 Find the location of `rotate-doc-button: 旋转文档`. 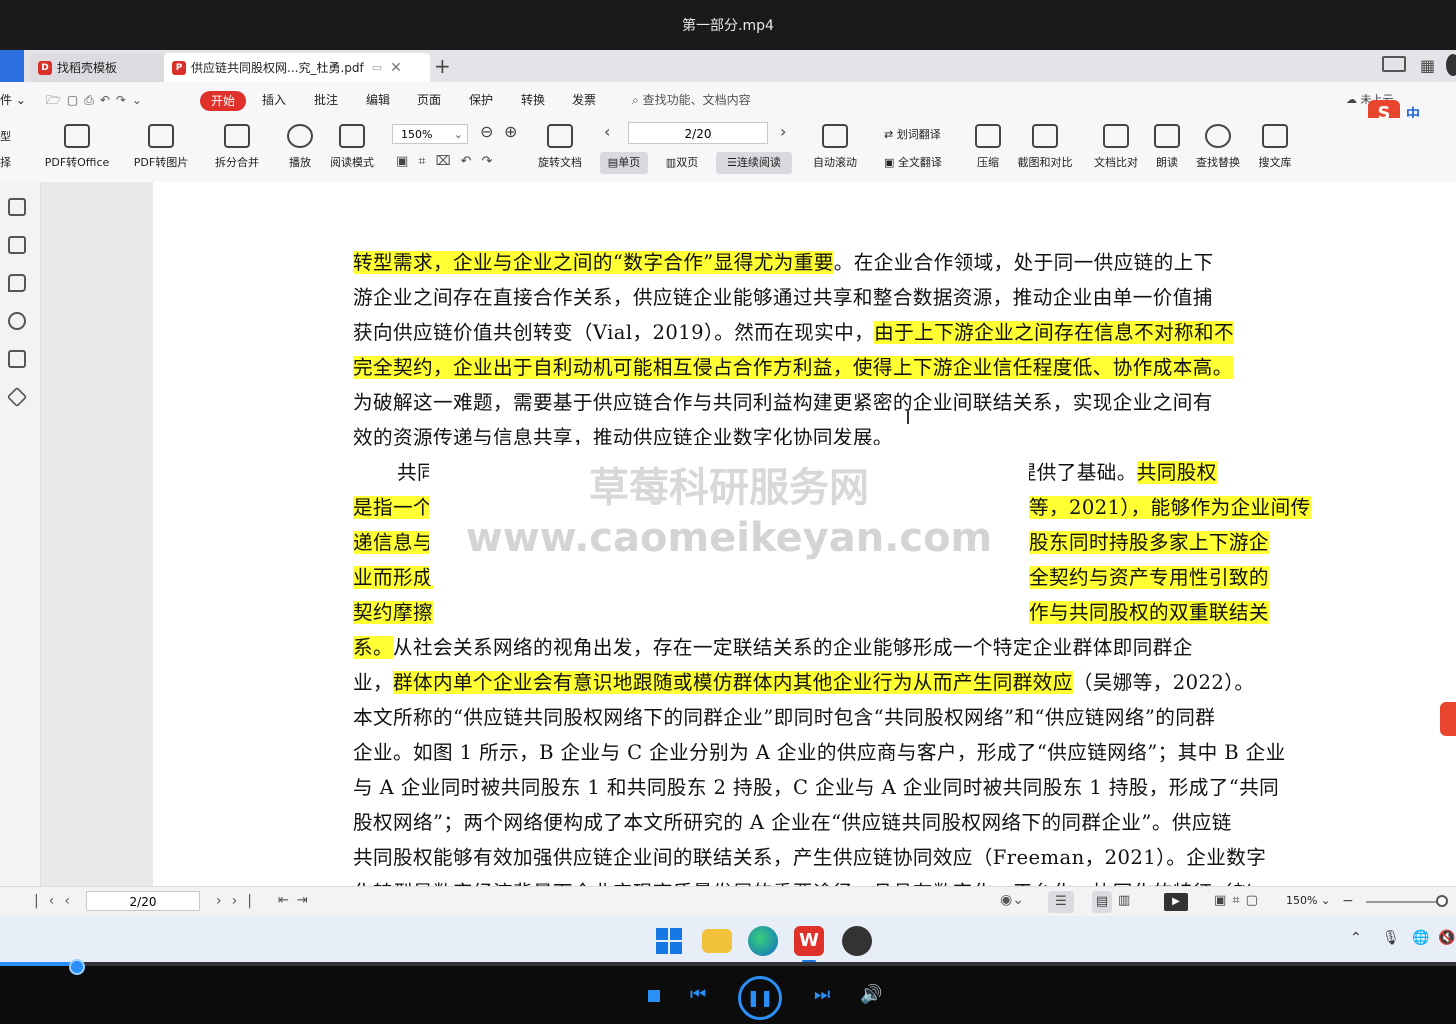

rotate-doc-button: 旋转文档 is located at coordinates (560, 147).